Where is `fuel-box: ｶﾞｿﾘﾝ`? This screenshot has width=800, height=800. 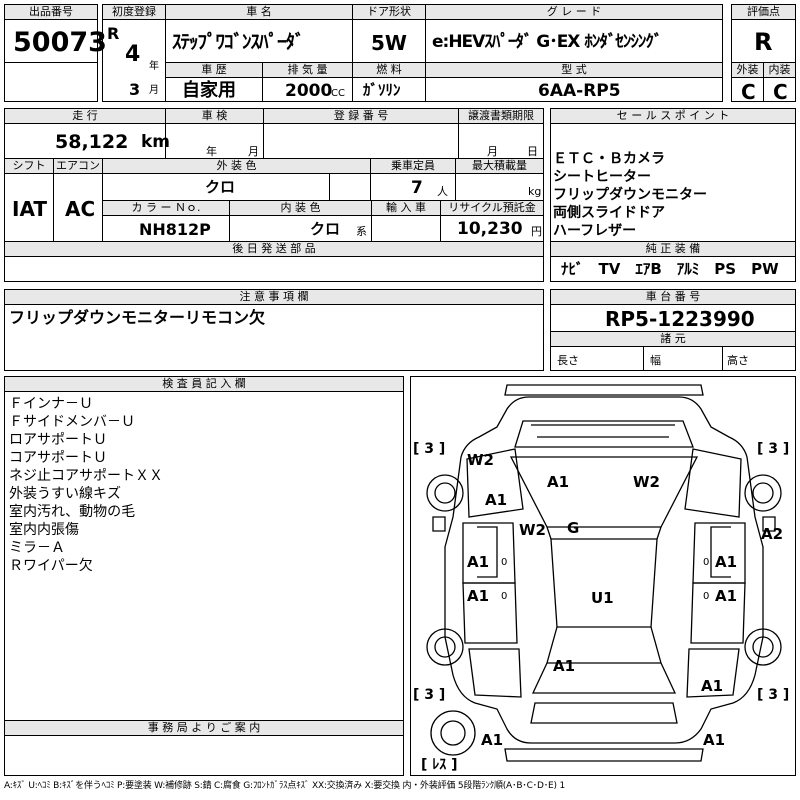
fuel-box: ｶﾞｿﾘﾝ is located at coordinates (389, 89).